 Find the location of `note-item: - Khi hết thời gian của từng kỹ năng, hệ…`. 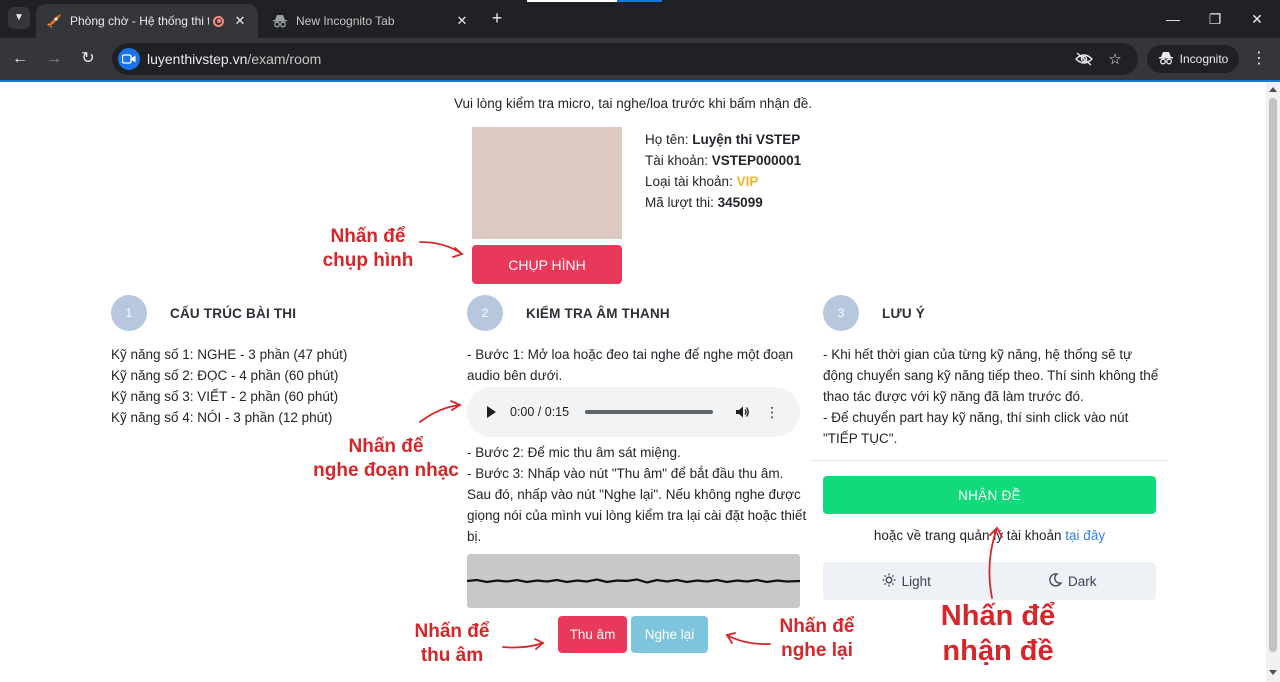

note-item: - Khi hết thời gian của từng kỹ năng, hệ… is located at coordinates (991, 375).